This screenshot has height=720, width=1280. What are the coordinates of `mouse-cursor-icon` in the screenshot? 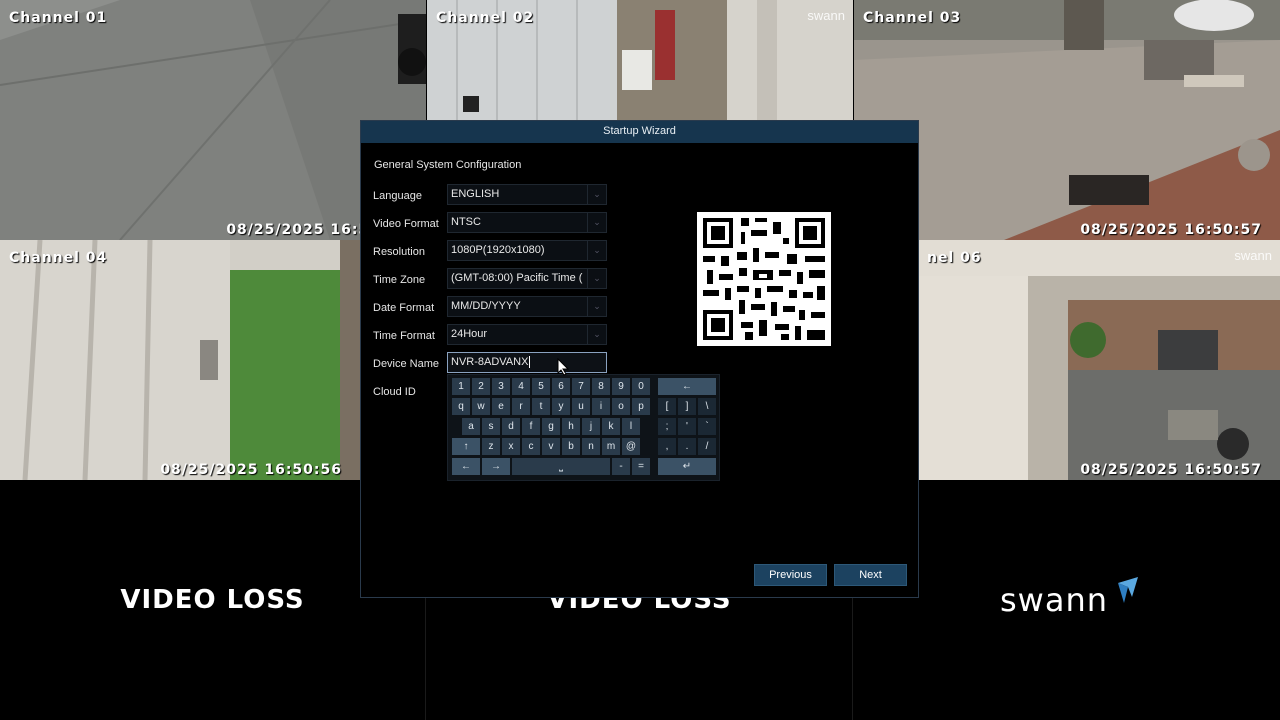 It's located at (563, 367).